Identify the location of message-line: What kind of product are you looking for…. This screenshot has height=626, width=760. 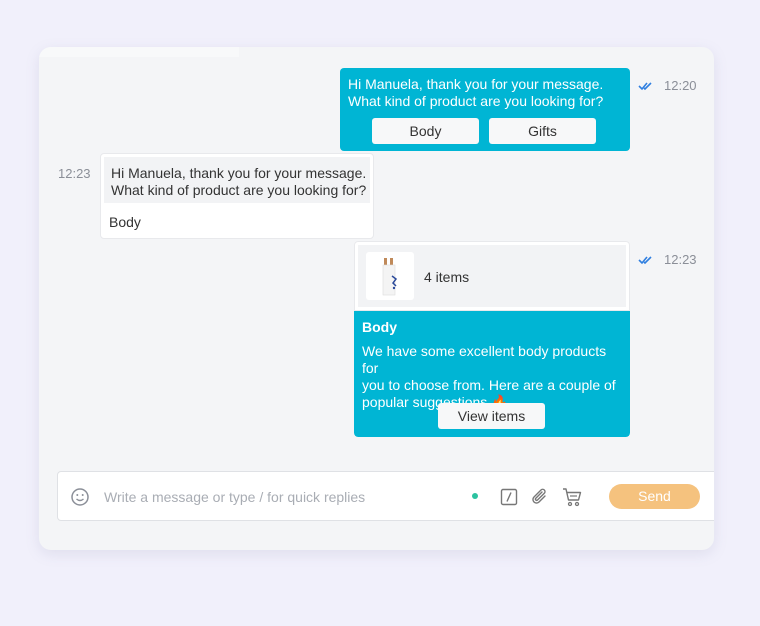
(476, 101).